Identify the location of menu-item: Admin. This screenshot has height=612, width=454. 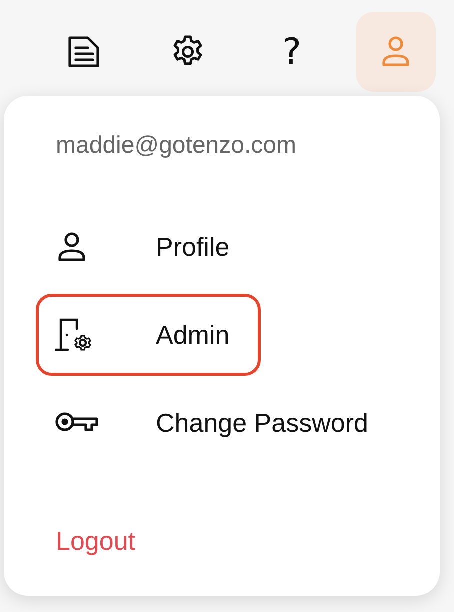
(148, 335).